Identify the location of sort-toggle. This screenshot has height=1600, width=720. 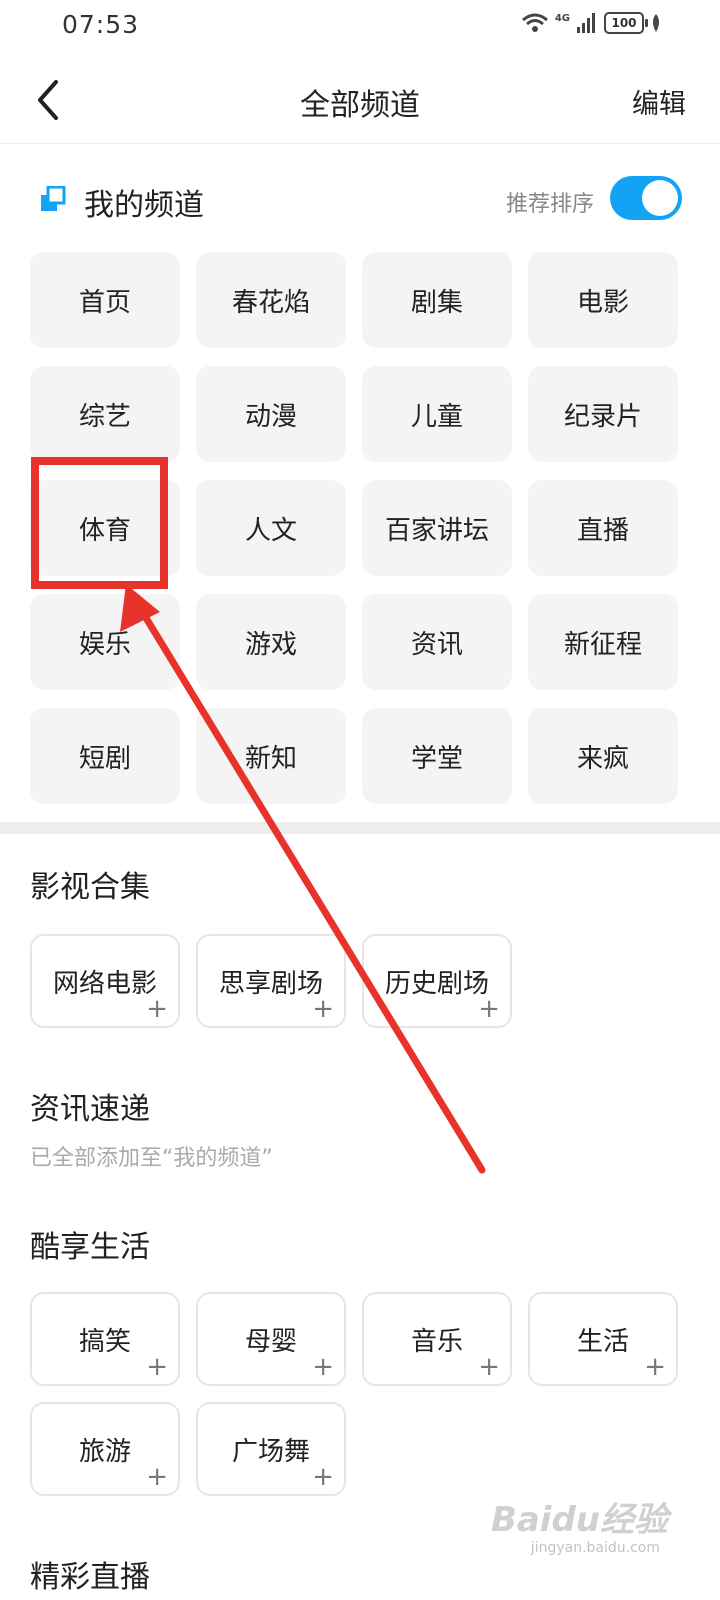
(646, 198).